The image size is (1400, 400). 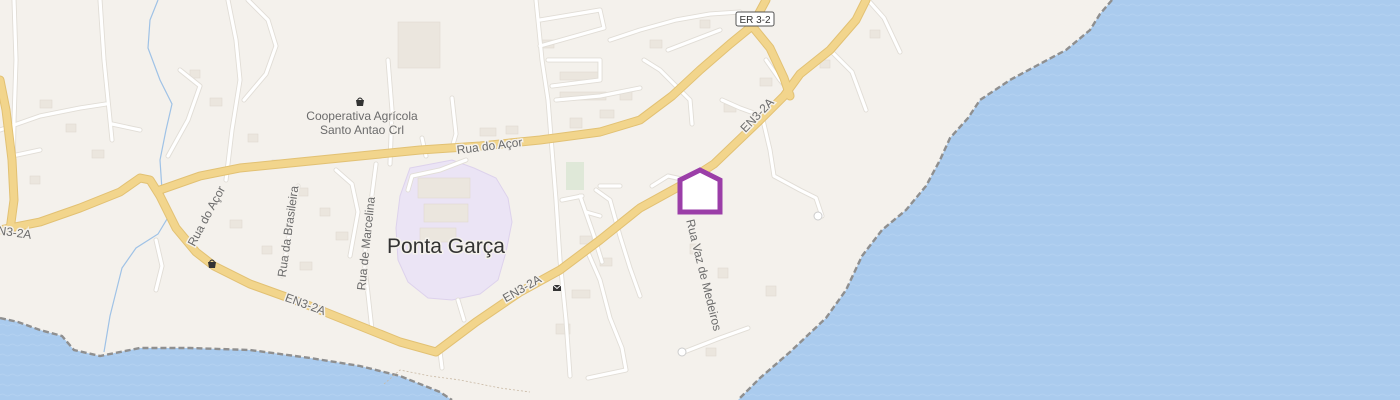 I want to click on post-office-icon, so click(x=557, y=287).